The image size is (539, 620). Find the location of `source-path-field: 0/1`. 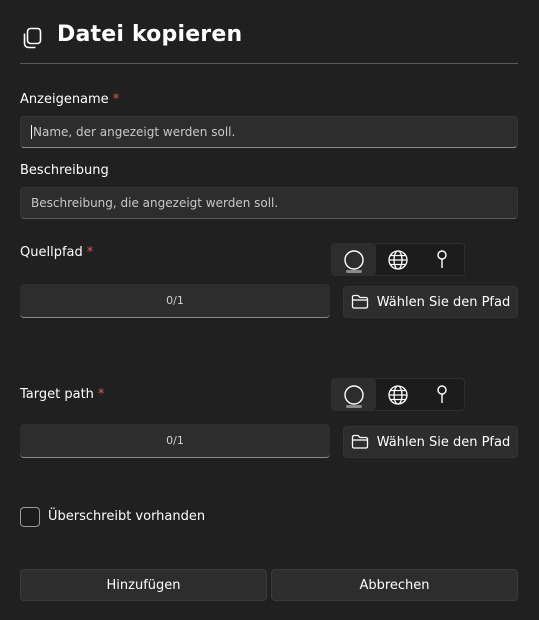

source-path-field: 0/1 is located at coordinates (175, 301).